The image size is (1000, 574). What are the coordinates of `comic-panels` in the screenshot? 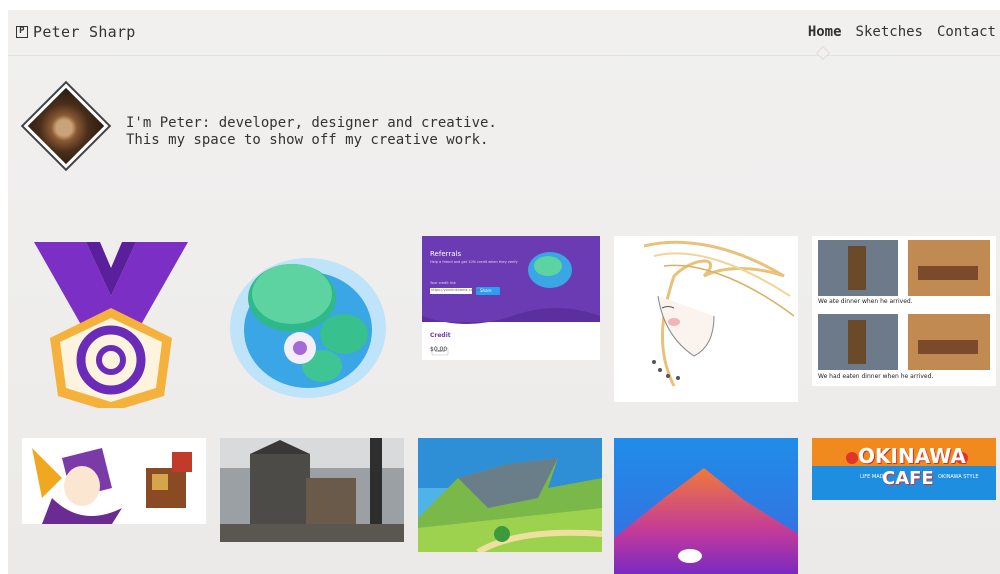 It's located at (904, 305).